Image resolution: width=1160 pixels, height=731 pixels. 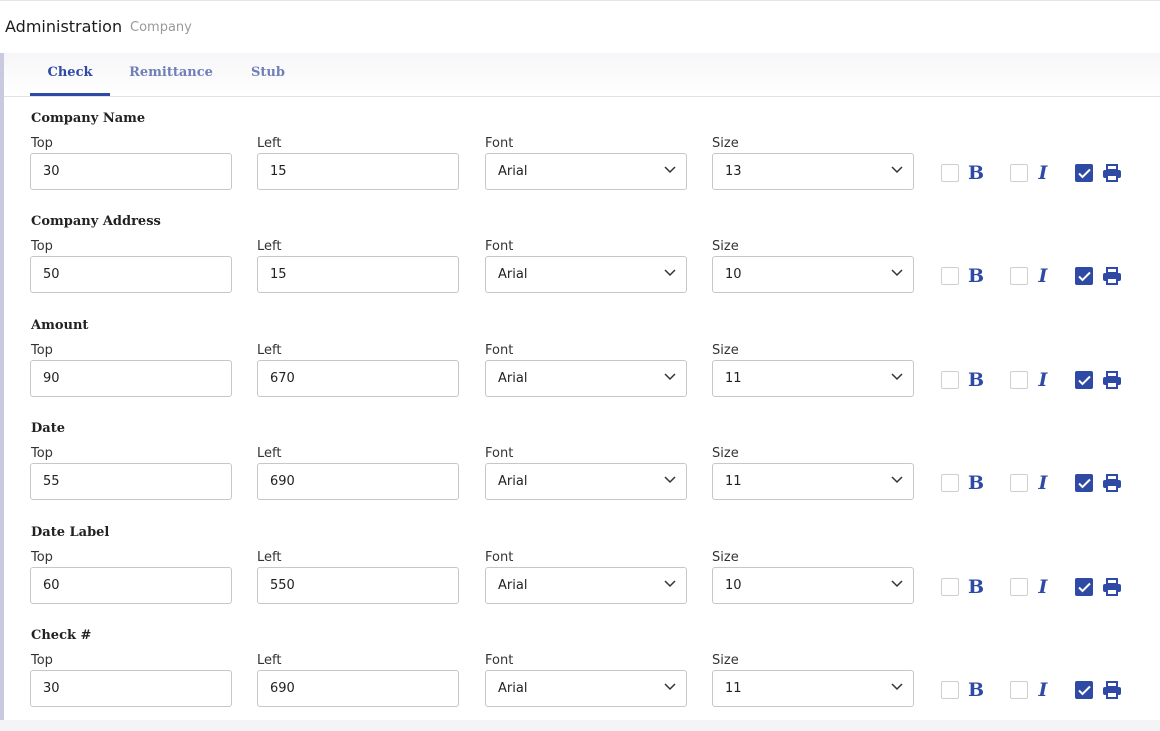 I want to click on size-select-value: 13, so click(x=733, y=171).